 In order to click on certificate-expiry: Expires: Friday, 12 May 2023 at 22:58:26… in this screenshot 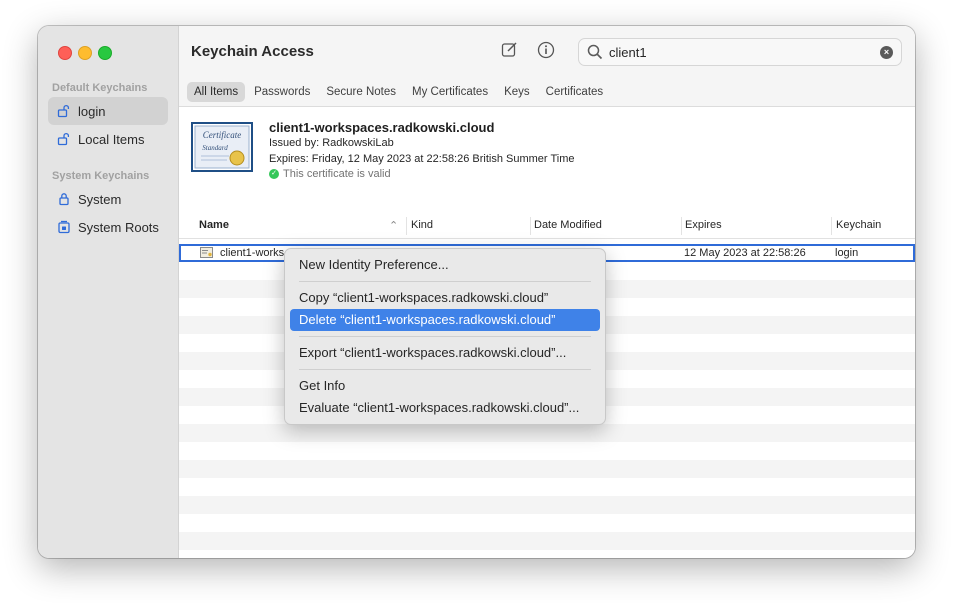, I will do `click(422, 159)`.